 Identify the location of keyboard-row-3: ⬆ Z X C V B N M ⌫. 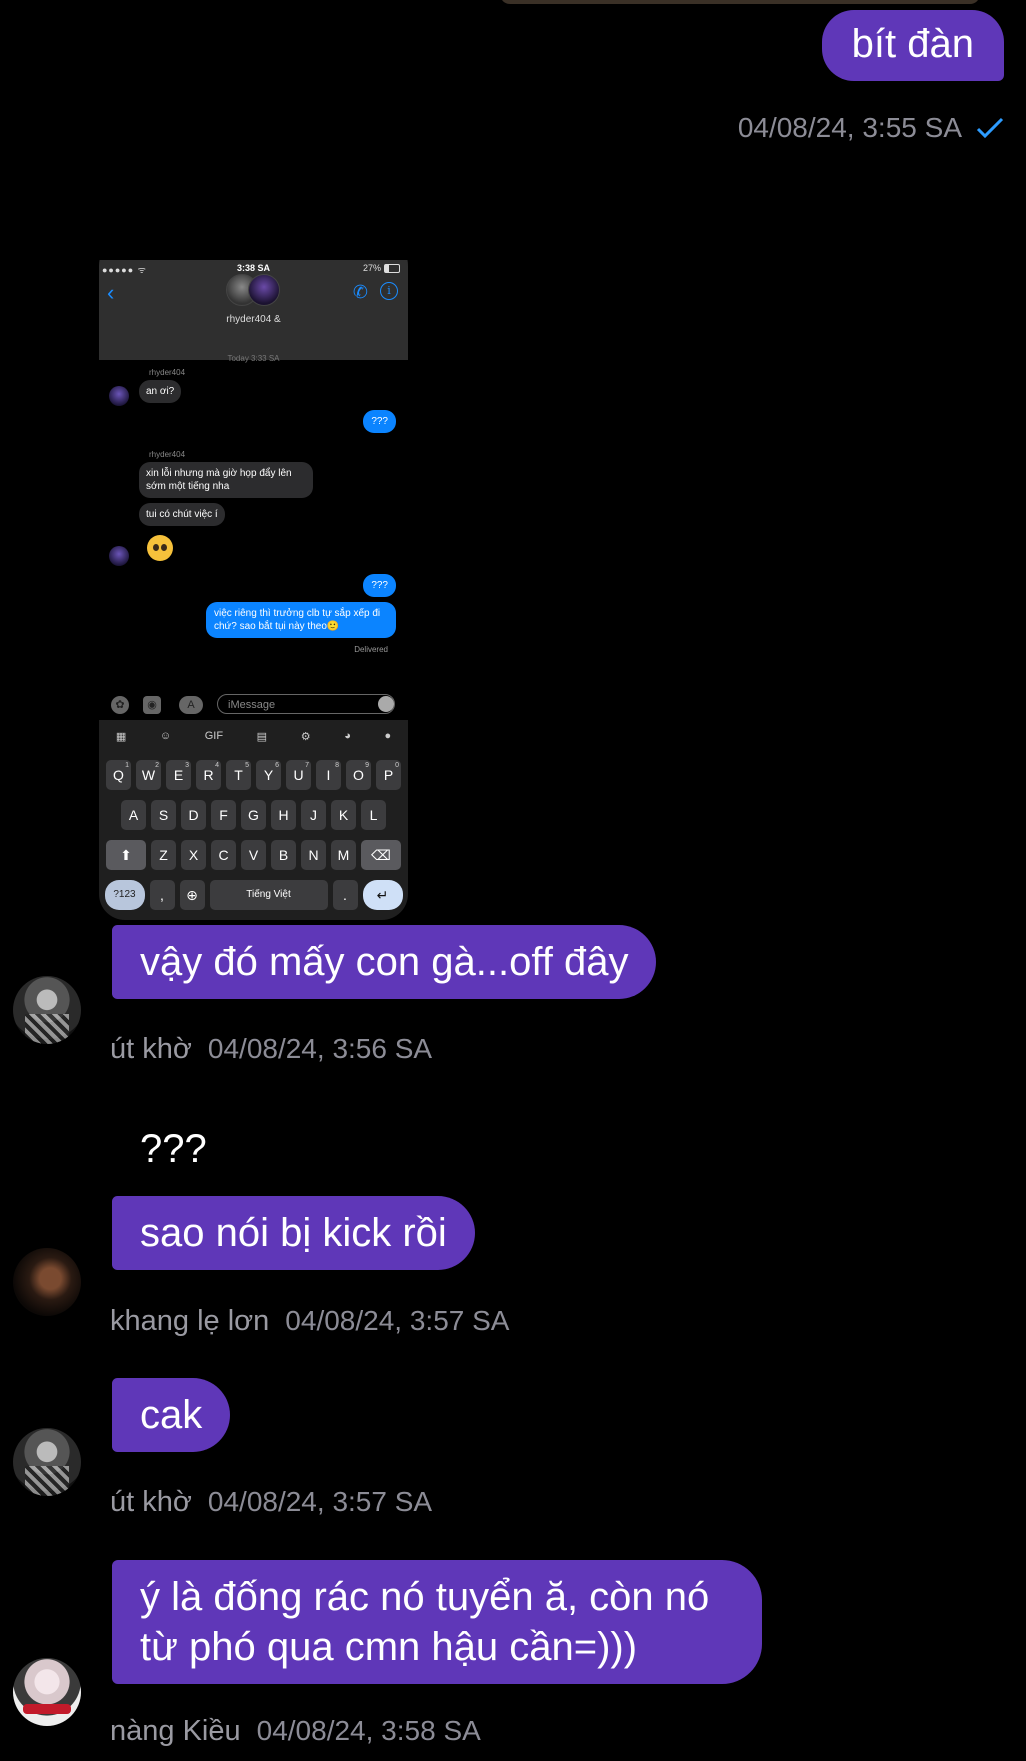
(253, 855).